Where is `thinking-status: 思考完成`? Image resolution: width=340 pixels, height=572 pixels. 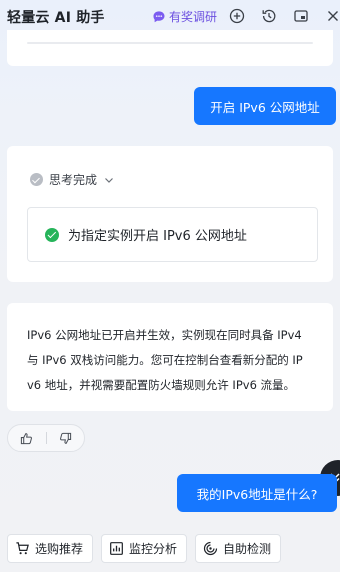 thinking-status: 思考完成 is located at coordinates (73, 180).